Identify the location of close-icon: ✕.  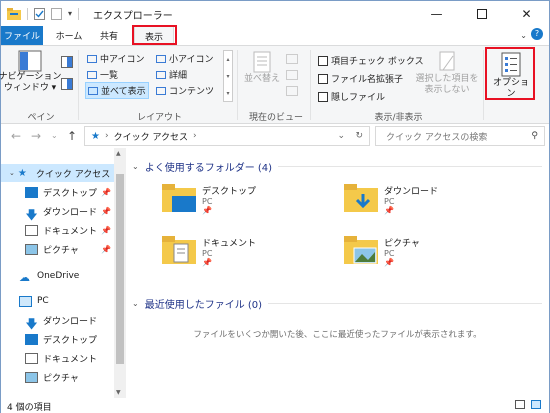
(526, 13).